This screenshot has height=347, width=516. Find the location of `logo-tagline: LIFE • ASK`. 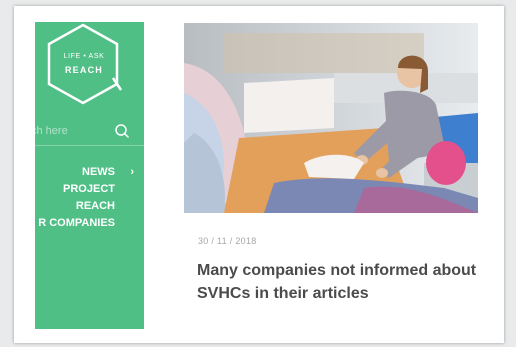

logo-tagline: LIFE • ASK is located at coordinates (84, 56).